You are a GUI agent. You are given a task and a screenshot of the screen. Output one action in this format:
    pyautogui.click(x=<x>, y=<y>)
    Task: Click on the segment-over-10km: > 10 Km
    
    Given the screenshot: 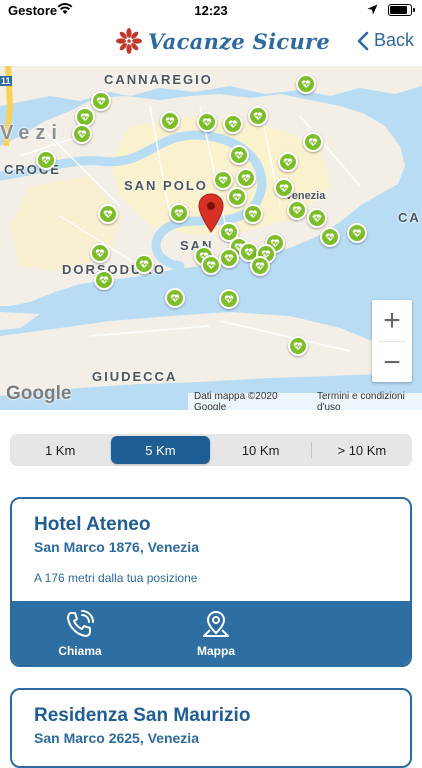 What is the action you would take?
    pyautogui.click(x=362, y=450)
    